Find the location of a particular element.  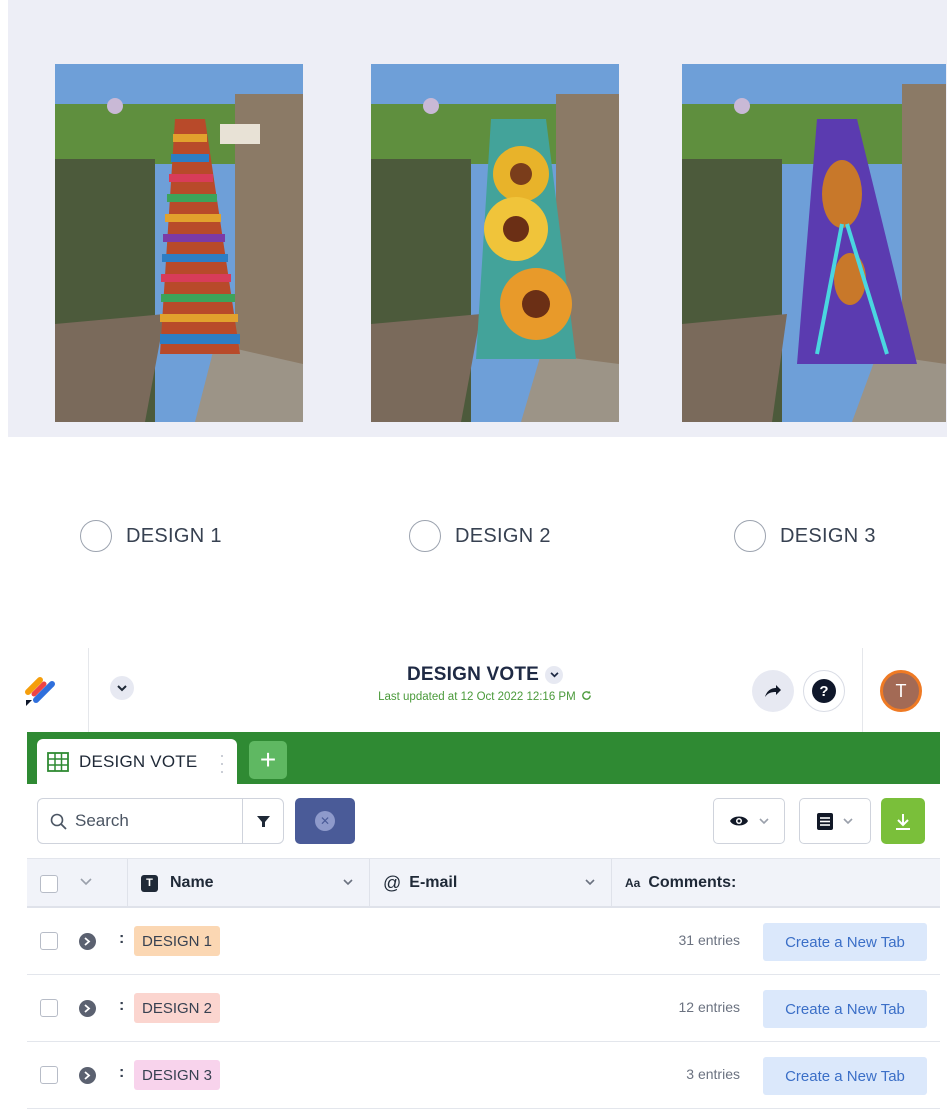

design-pill: DESIGN 1 is located at coordinates (177, 941).